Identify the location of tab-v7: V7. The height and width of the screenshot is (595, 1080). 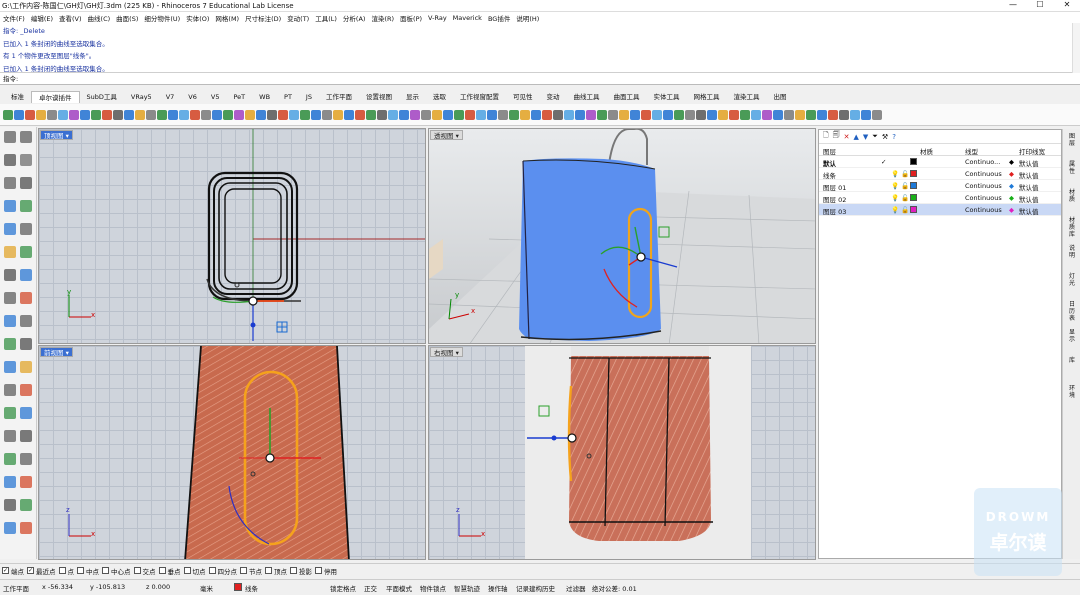
(170, 97).